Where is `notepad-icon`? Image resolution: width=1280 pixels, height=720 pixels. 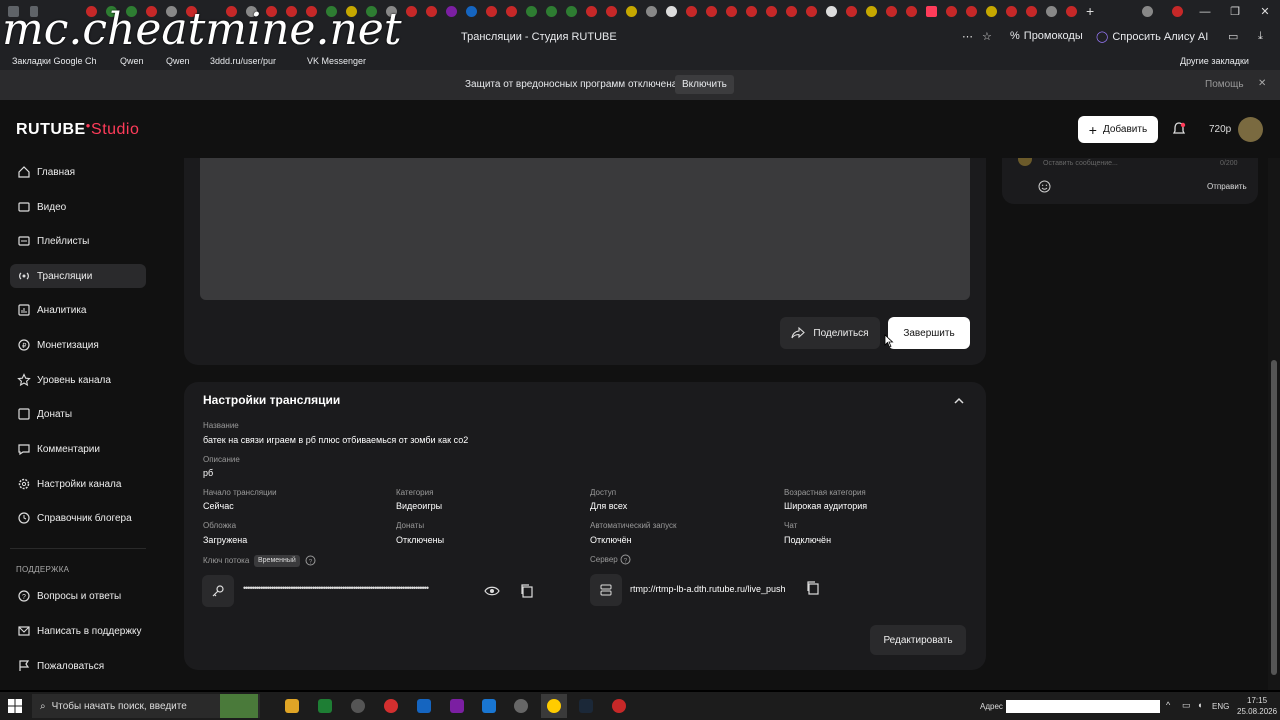
notepad-icon is located at coordinates (325, 706).